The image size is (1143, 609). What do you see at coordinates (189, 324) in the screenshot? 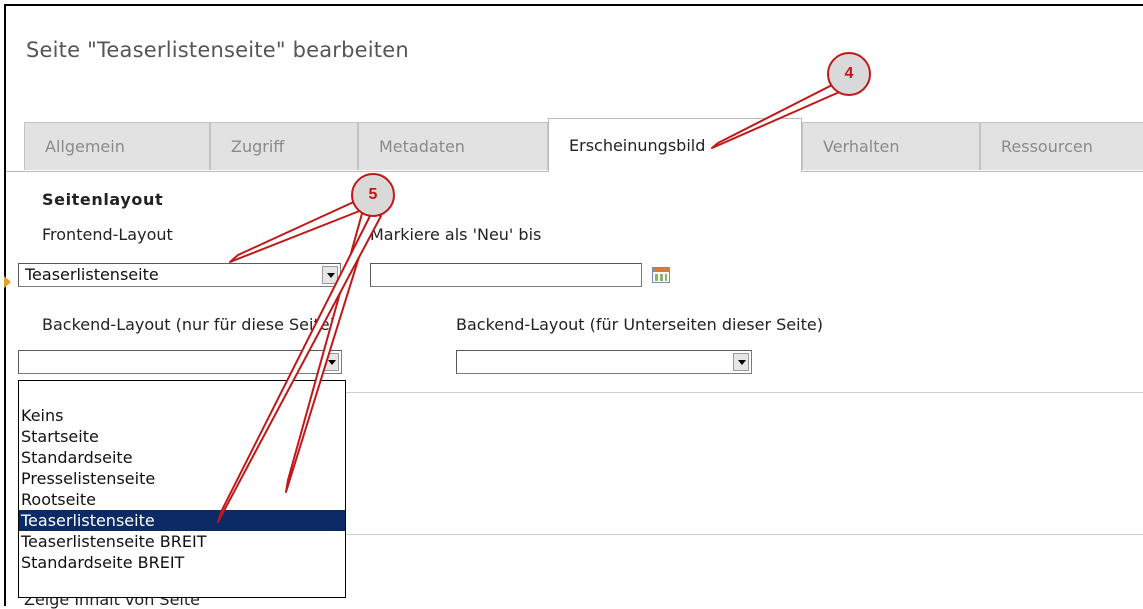
I see `backend-layout-this-label: Backend-Layout (nur für diese Seite)` at bounding box center [189, 324].